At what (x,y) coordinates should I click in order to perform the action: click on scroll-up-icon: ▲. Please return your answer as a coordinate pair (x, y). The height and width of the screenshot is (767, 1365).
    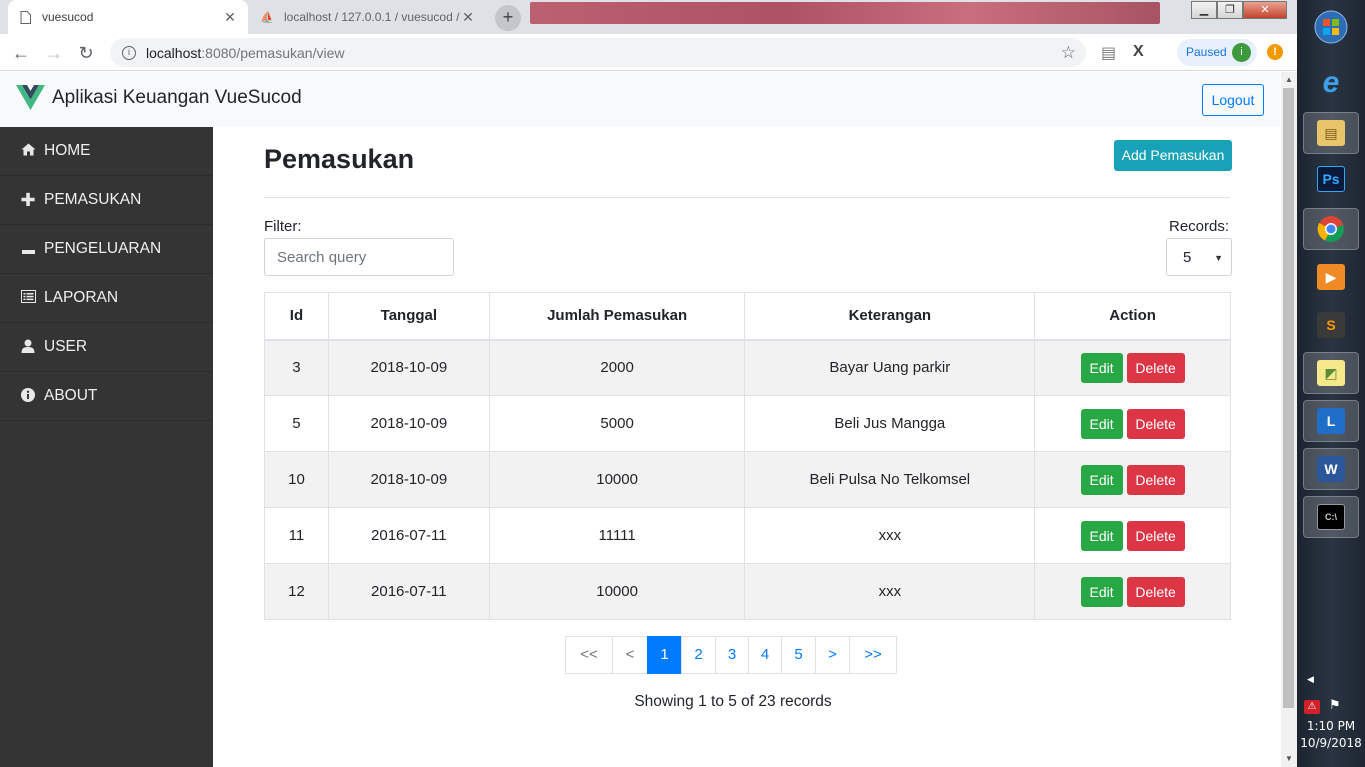
    Looking at the image, I should click on (1289, 80).